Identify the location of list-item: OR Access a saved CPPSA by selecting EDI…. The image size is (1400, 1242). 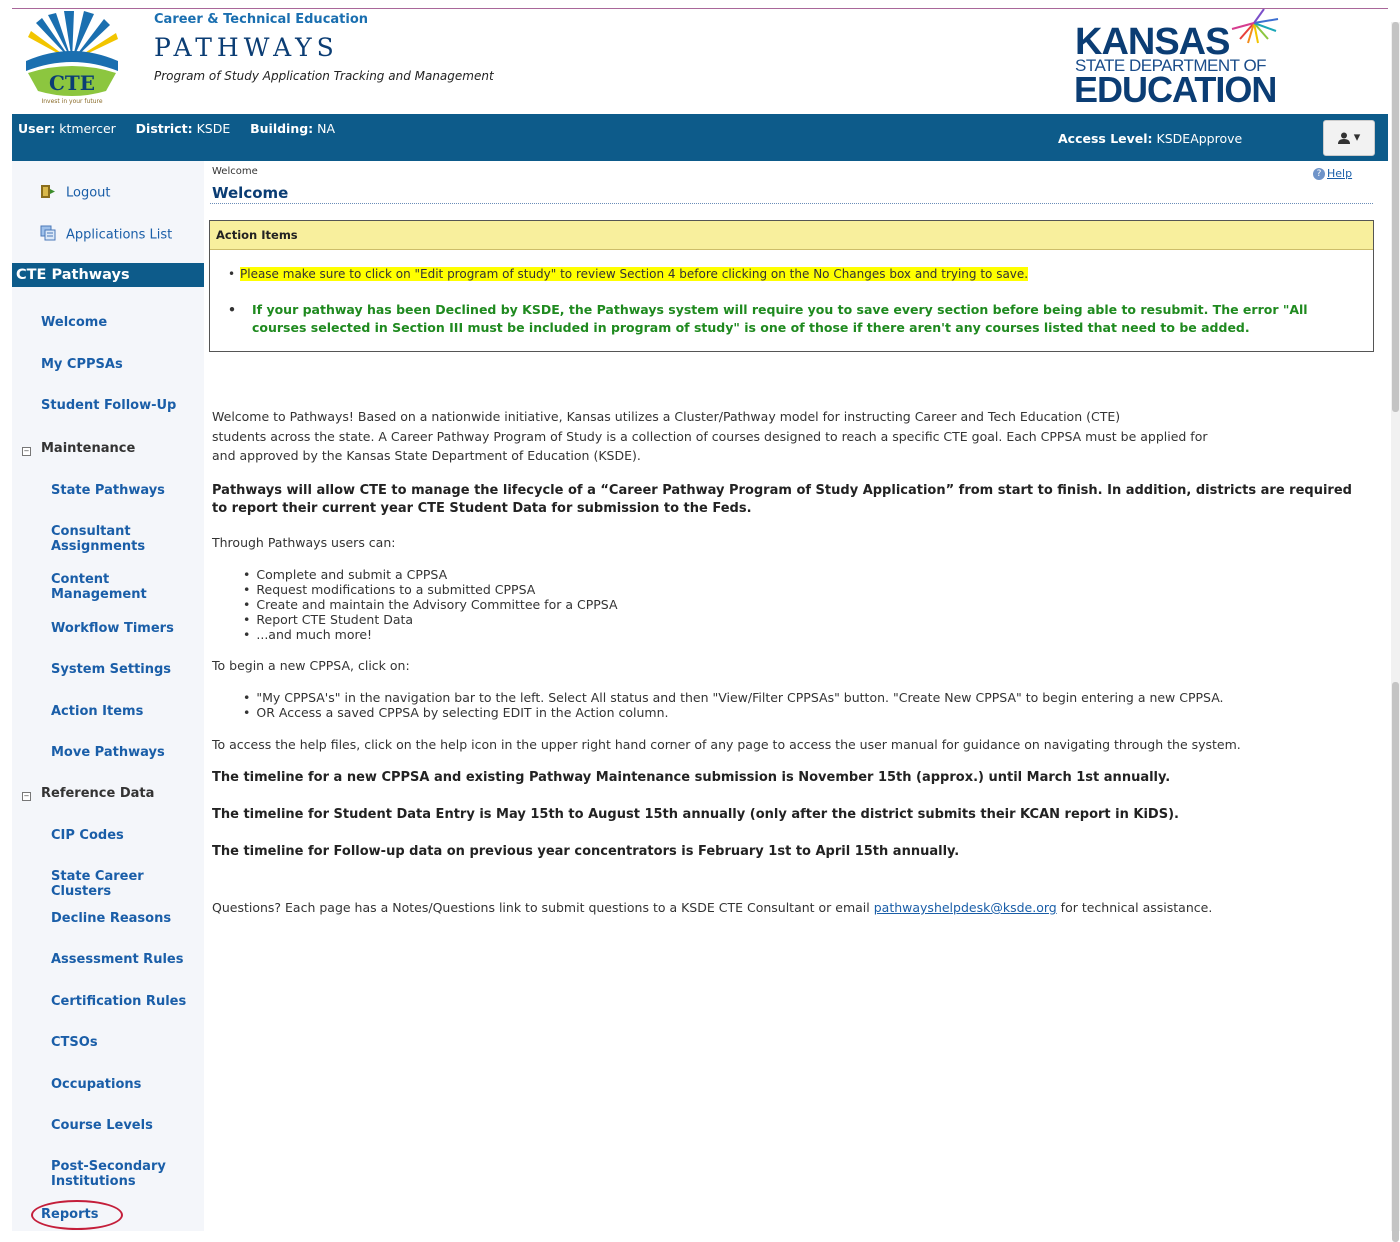
(738, 712).